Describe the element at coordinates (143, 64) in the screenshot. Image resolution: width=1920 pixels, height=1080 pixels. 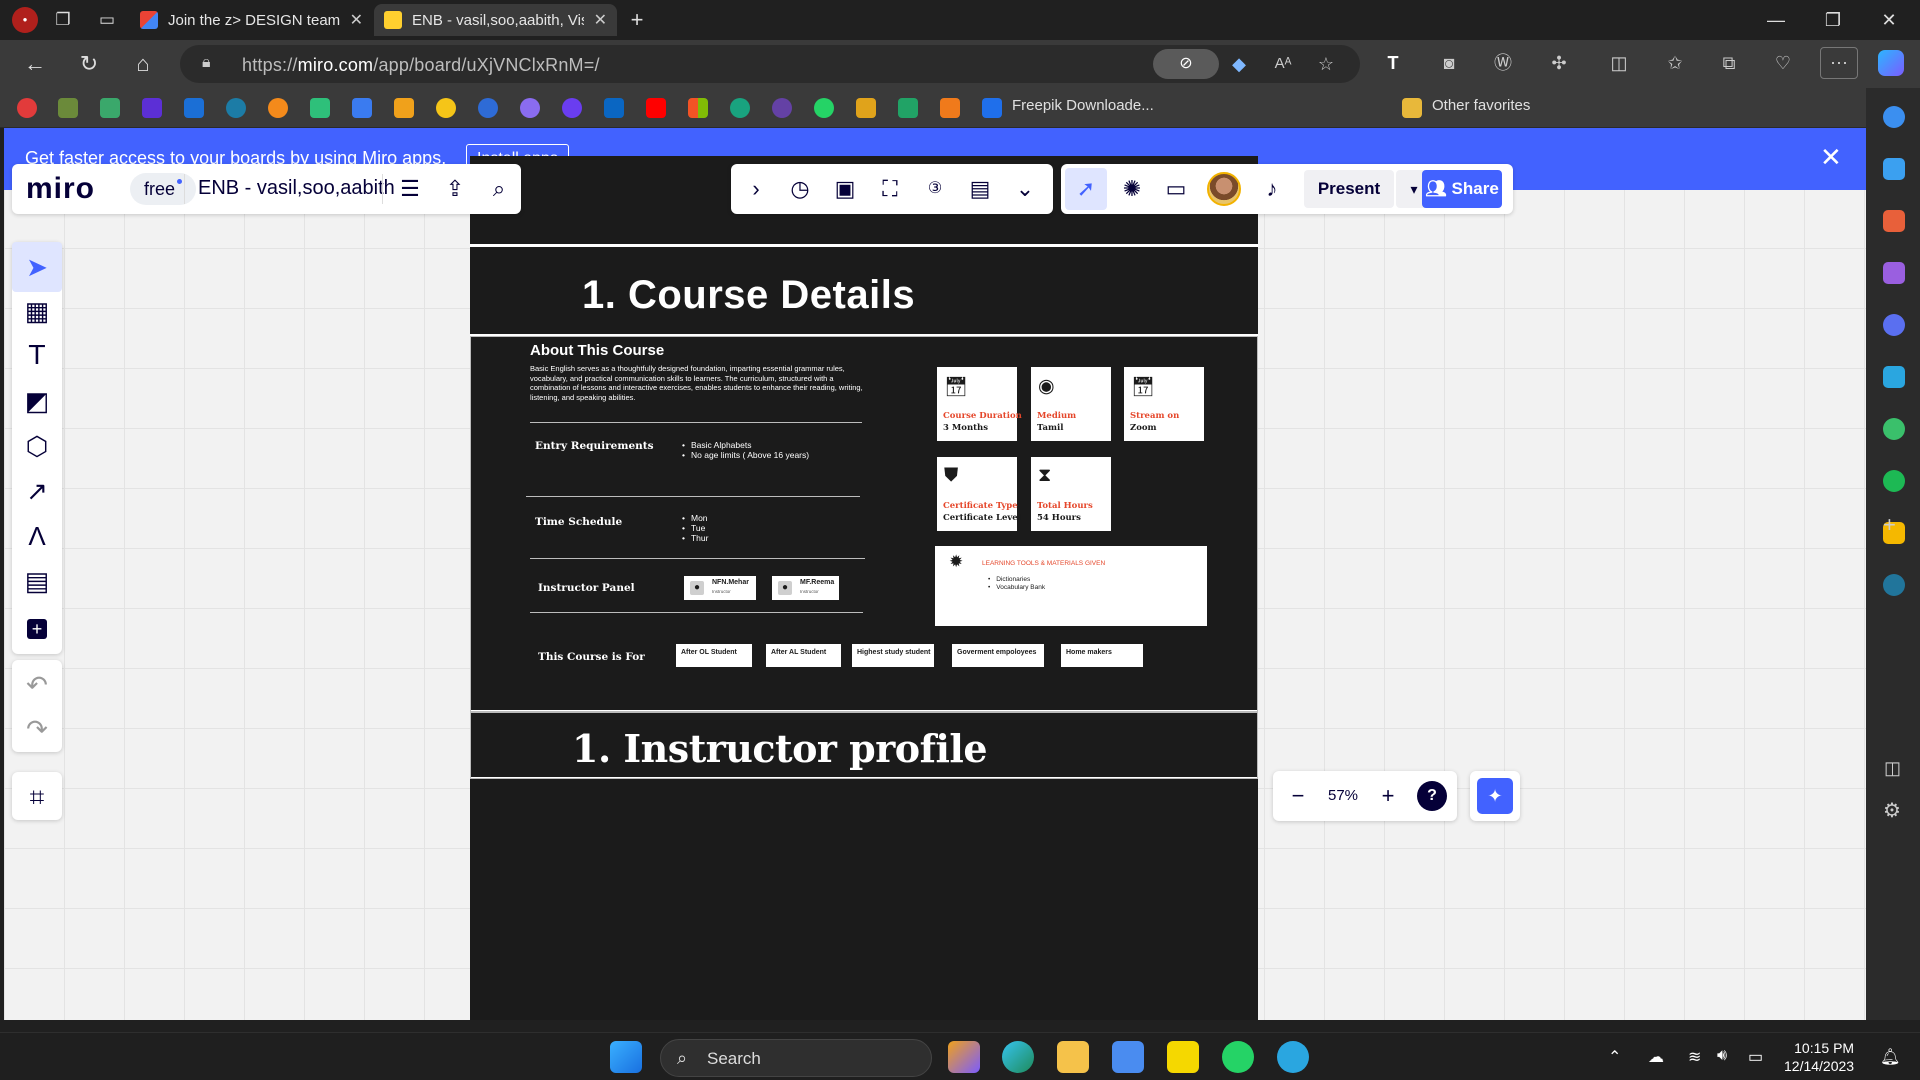
I see `home-icon: ⌂` at that location.